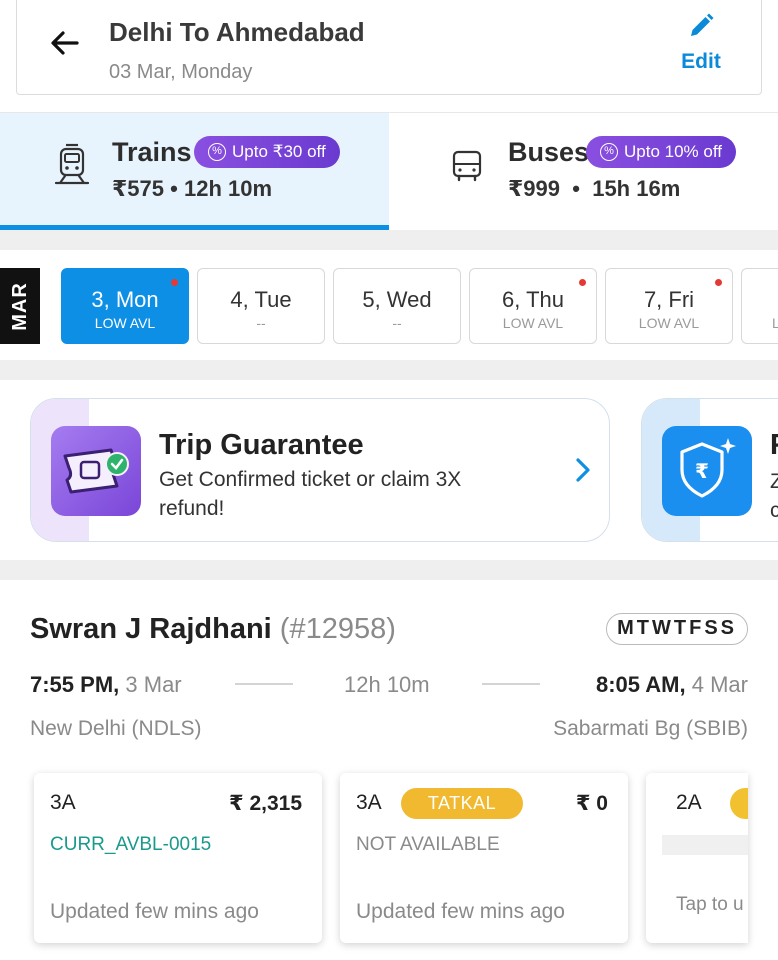 The image size is (778, 960). Describe the element at coordinates (775, 323) in the screenshot. I see `date-availability: L` at that location.